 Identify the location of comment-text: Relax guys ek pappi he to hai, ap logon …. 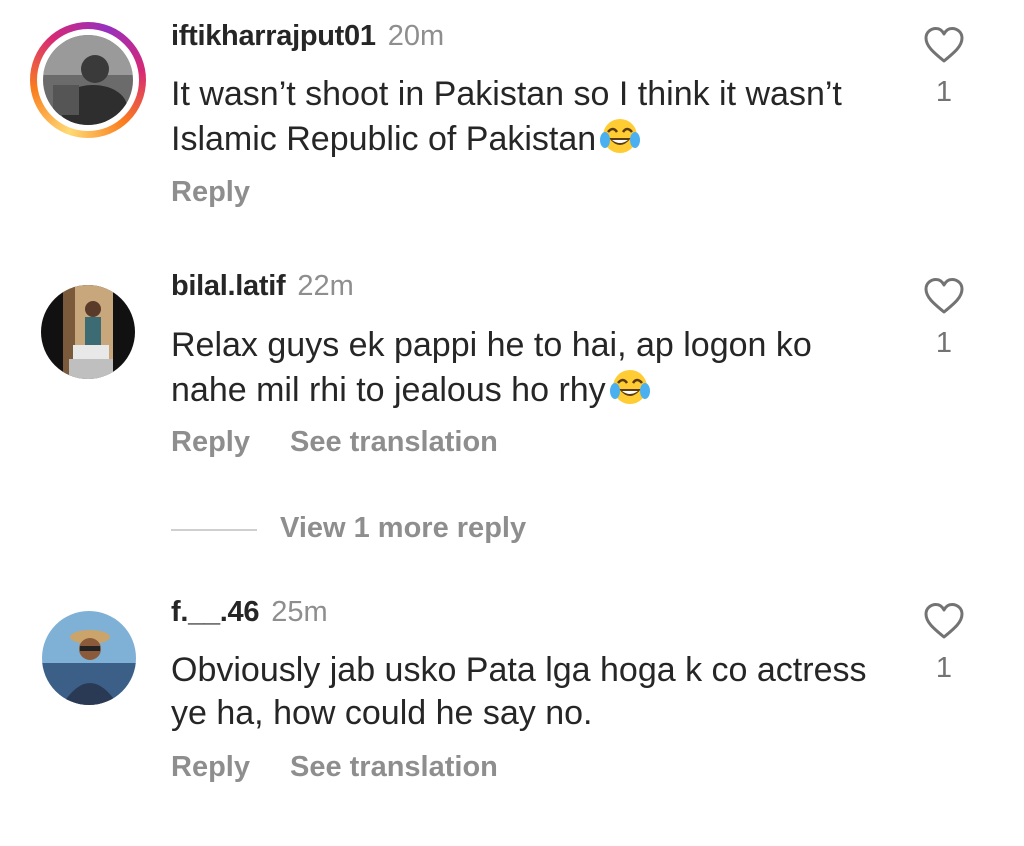
(521, 371).